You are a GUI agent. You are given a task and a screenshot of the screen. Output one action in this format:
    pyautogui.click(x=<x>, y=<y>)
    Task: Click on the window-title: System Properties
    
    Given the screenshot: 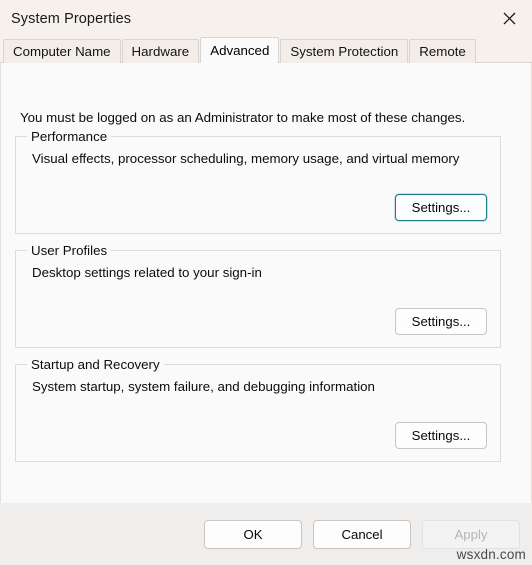 What is the action you would take?
    pyautogui.click(x=71, y=18)
    